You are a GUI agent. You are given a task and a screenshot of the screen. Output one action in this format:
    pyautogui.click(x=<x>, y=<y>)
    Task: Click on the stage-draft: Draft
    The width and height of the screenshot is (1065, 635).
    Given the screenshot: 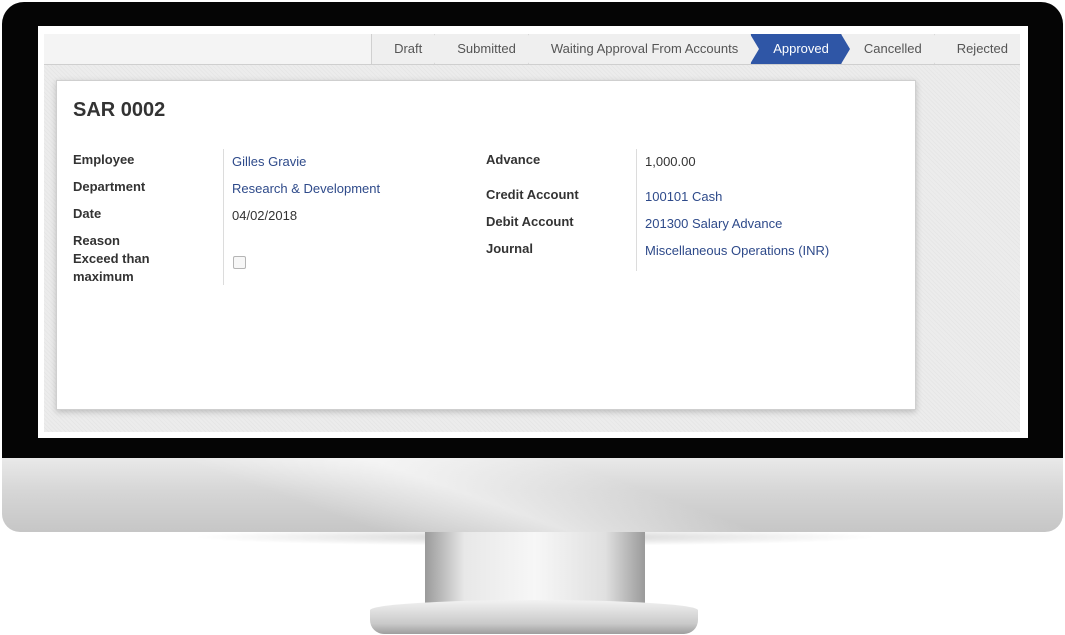 What is the action you would take?
    pyautogui.click(x=407, y=49)
    